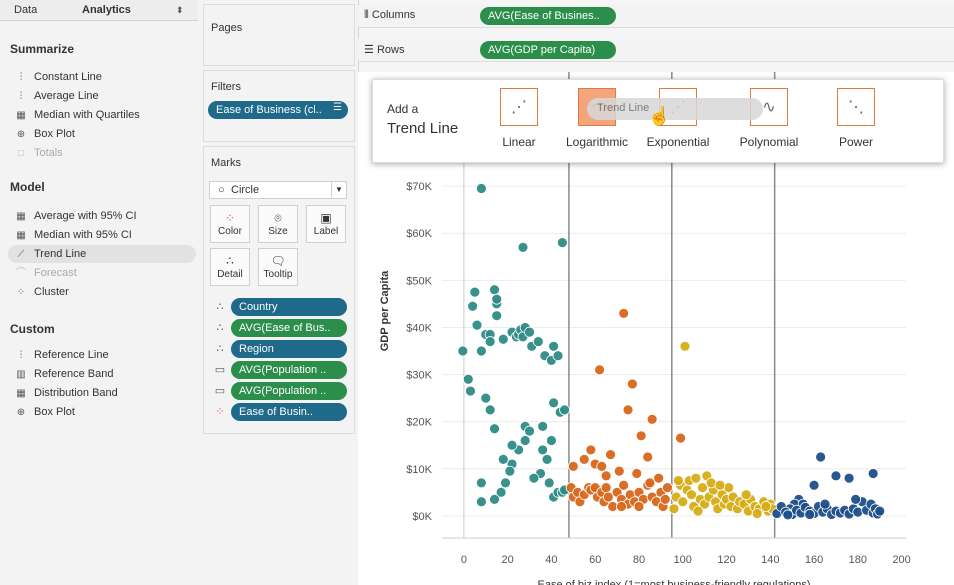  I want to click on y-tick-label: $40K, so click(419, 328).